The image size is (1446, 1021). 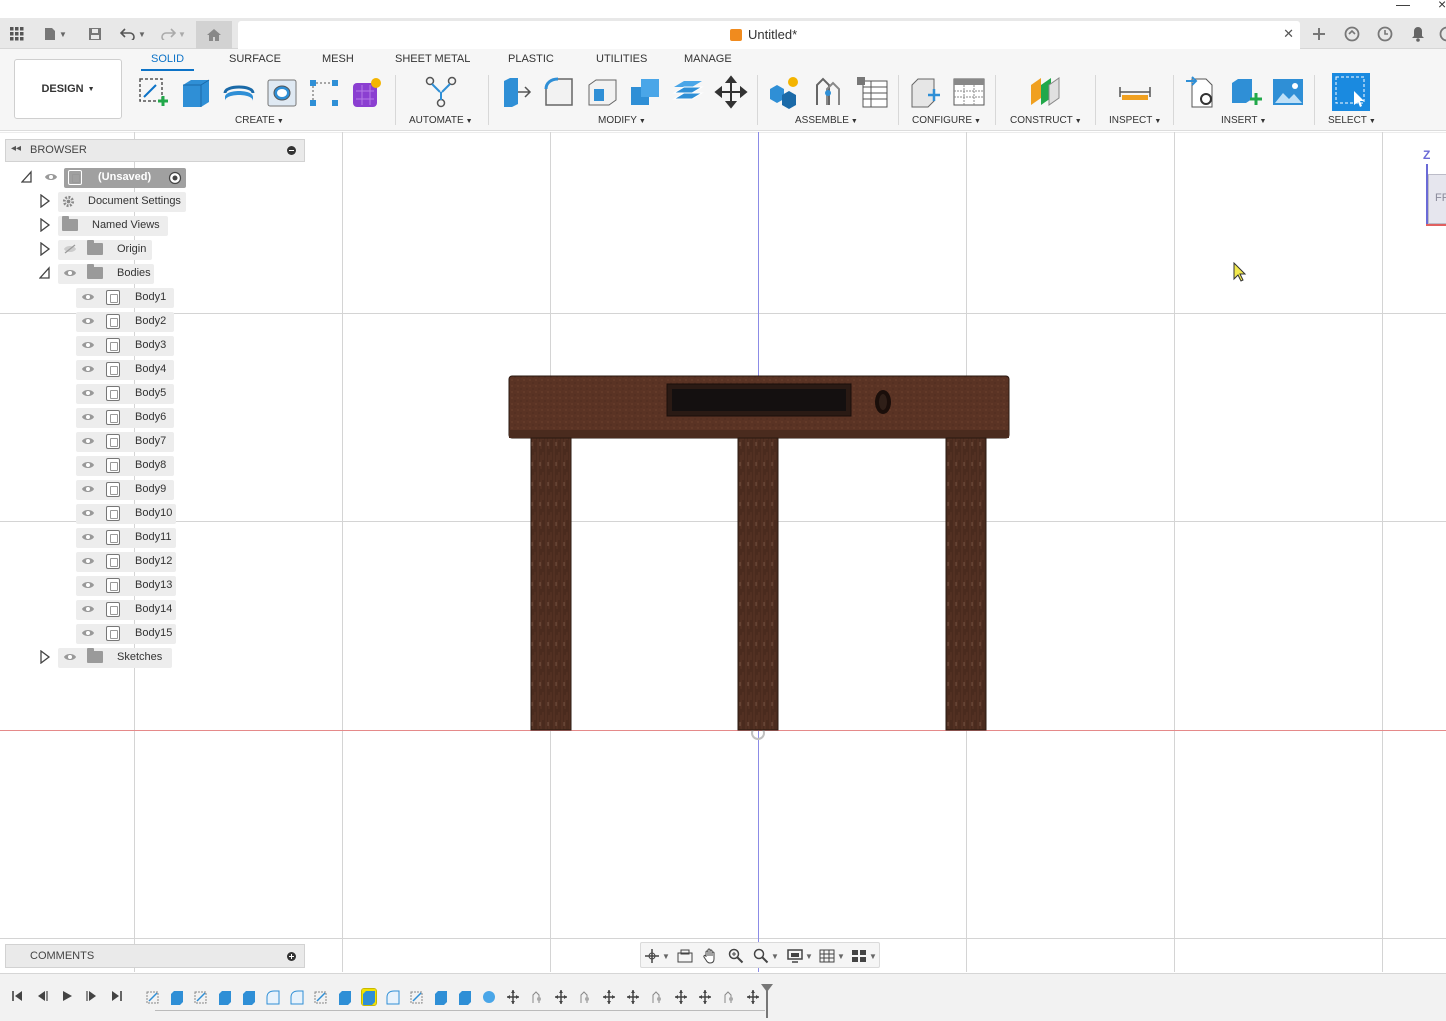 I want to click on tree-root: (Unsaved), so click(x=108, y=178).